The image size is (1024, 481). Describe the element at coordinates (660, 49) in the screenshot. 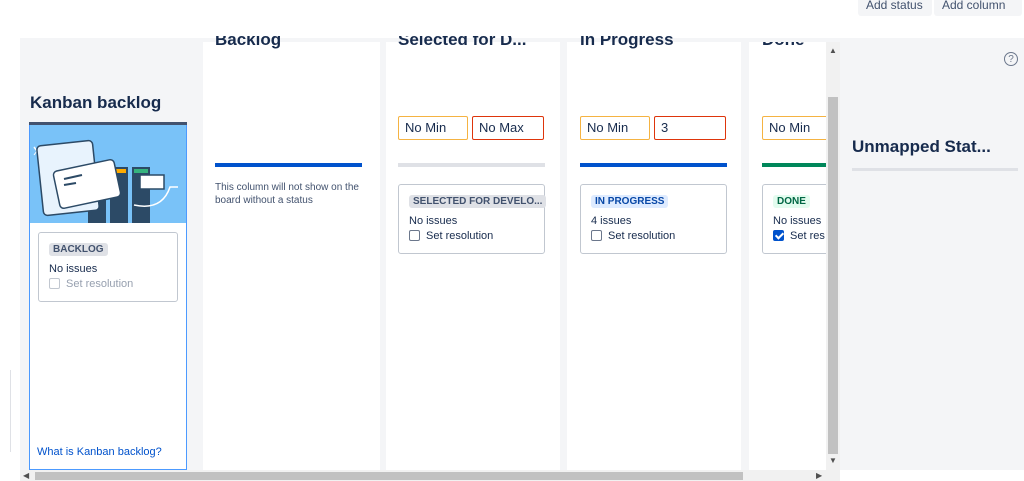

I see `column-title: In Progress` at that location.